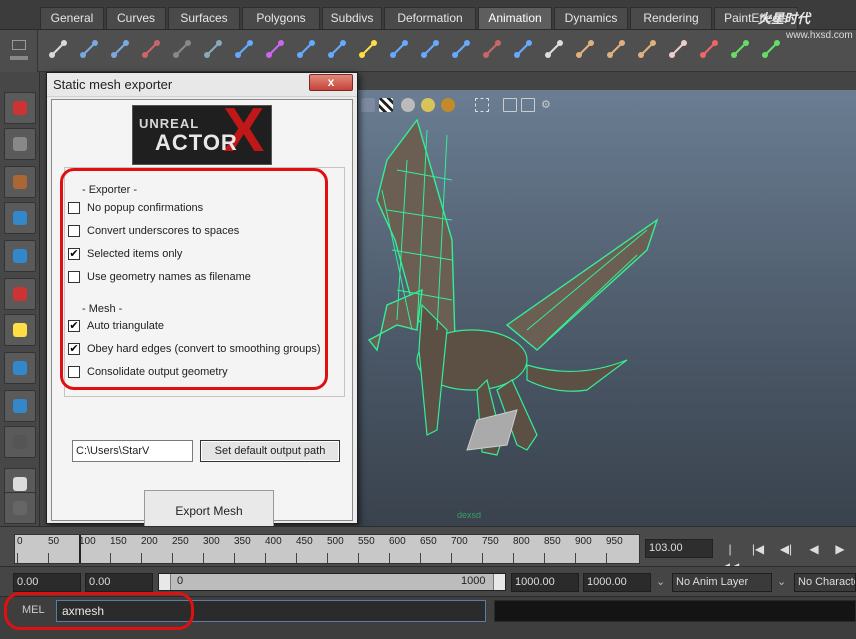  What do you see at coordinates (120, 50) in the screenshot?
I see `shelf-tool-2-icon` at bounding box center [120, 50].